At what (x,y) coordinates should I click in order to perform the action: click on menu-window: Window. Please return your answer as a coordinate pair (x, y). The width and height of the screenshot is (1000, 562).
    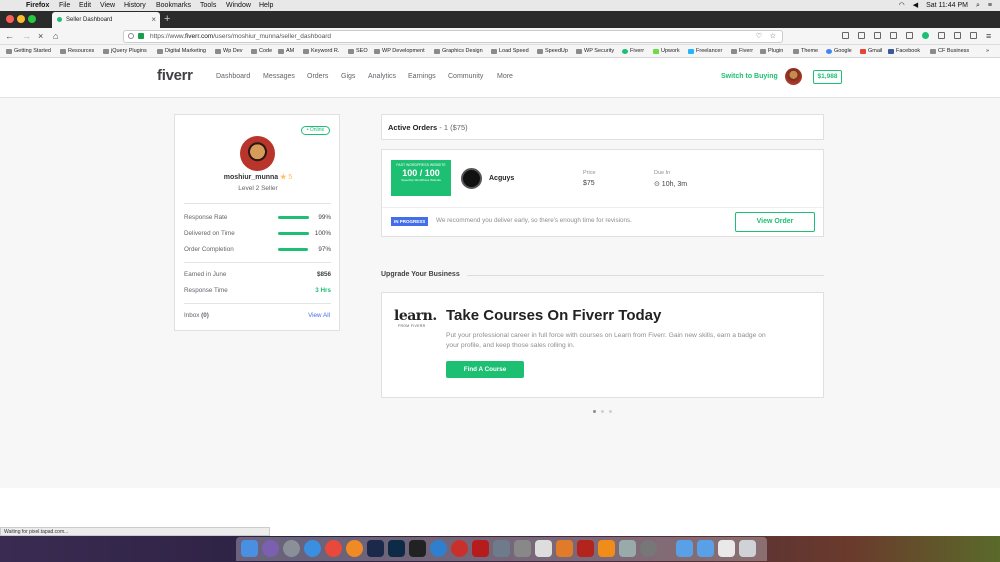
    Looking at the image, I should click on (238, 5).